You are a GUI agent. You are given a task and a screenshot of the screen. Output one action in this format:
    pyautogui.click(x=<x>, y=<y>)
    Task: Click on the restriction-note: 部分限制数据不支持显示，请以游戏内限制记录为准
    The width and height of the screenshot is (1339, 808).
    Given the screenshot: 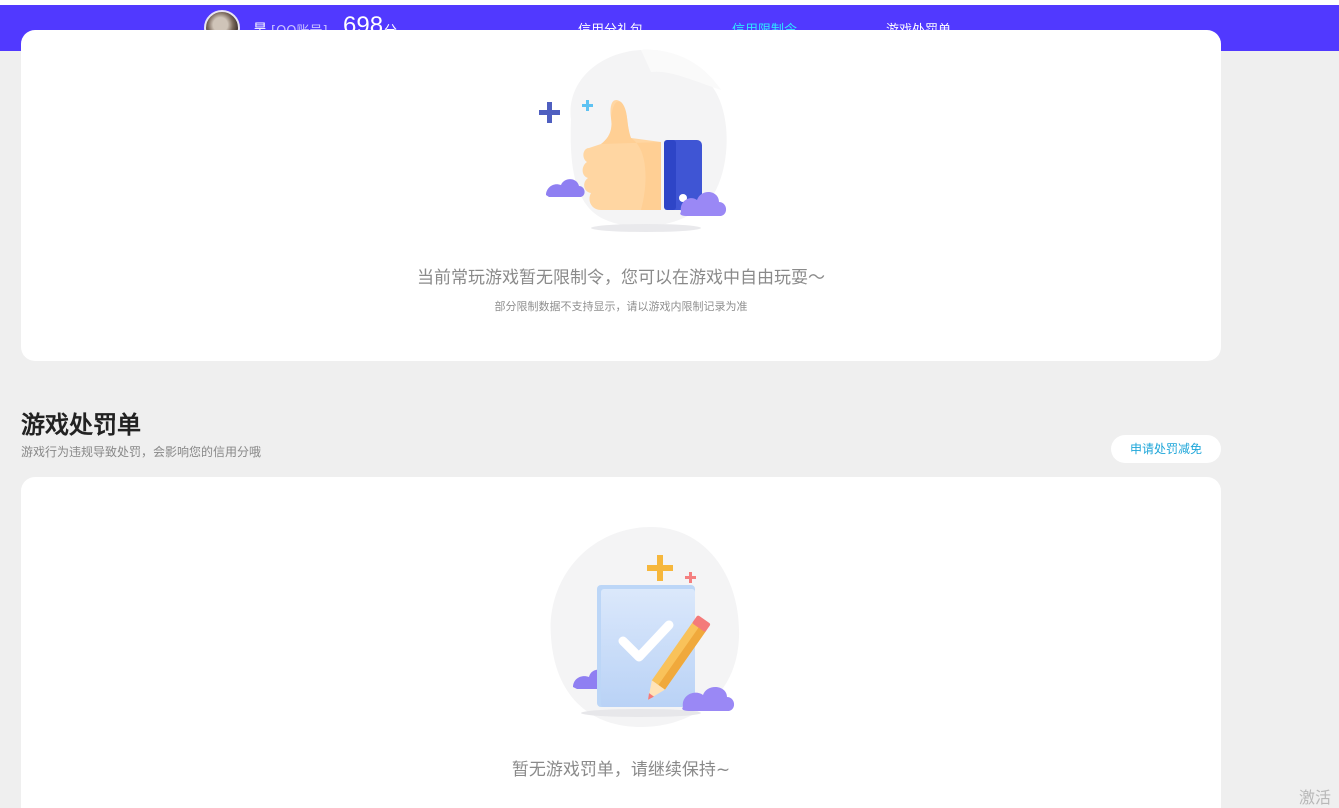 What is the action you would take?
    pyautogui.click(x=621, y=306)
    